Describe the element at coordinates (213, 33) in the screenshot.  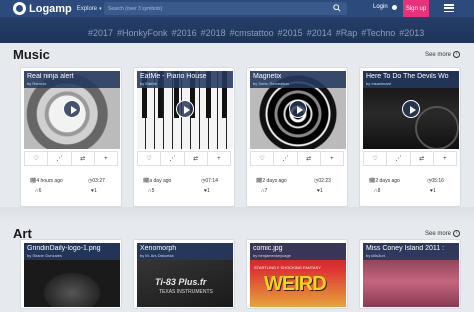
I see `tag-link: #2018` at that location.